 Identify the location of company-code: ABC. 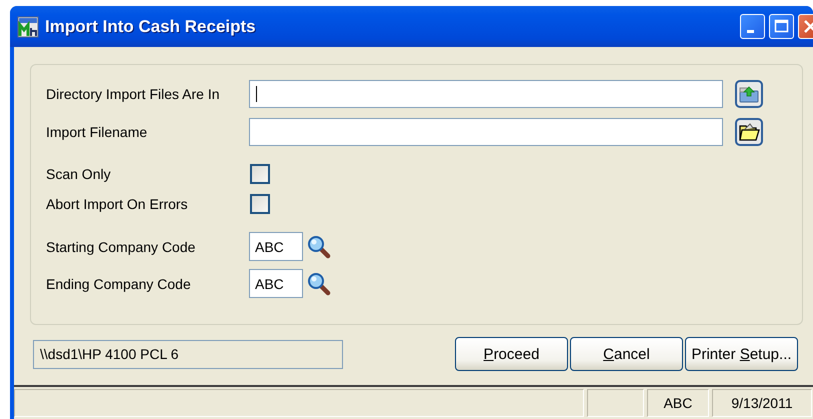
(678, 403).